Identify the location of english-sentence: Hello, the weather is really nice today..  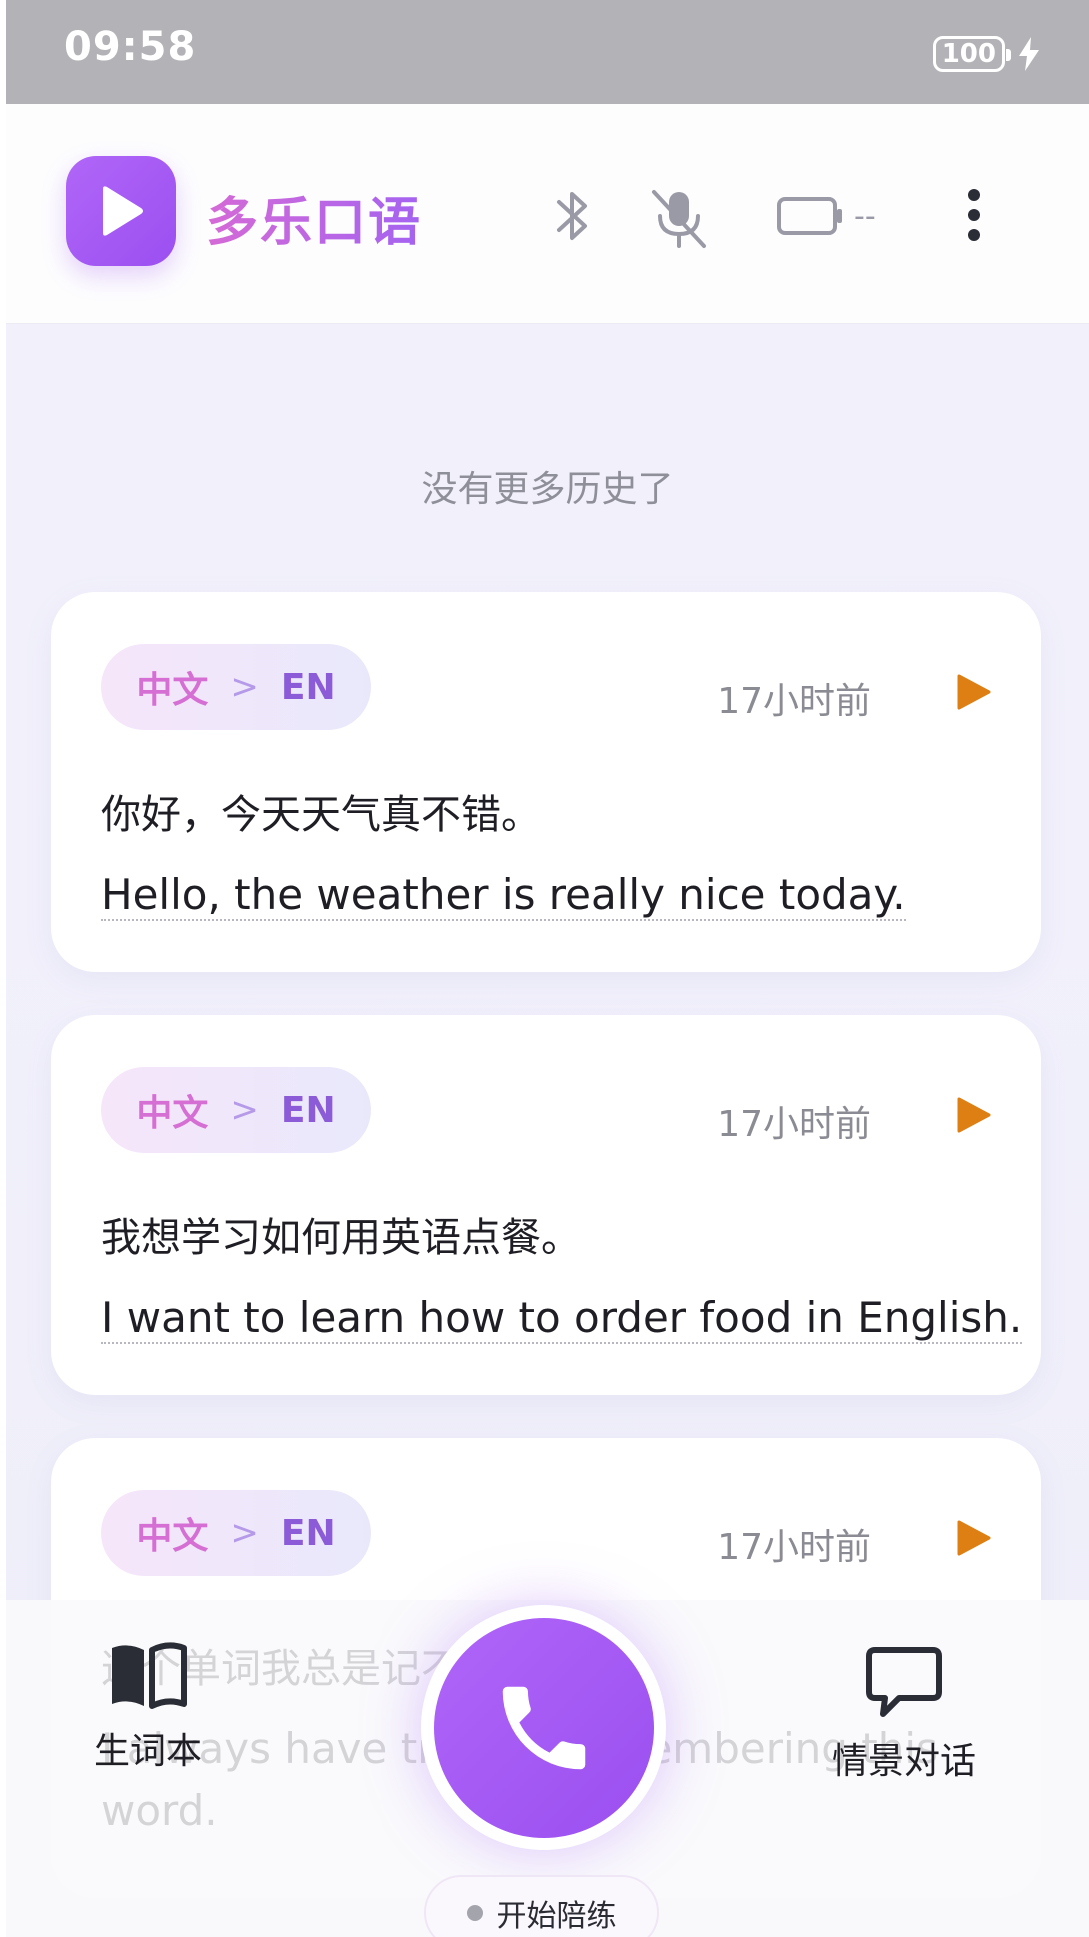
(503, 895).